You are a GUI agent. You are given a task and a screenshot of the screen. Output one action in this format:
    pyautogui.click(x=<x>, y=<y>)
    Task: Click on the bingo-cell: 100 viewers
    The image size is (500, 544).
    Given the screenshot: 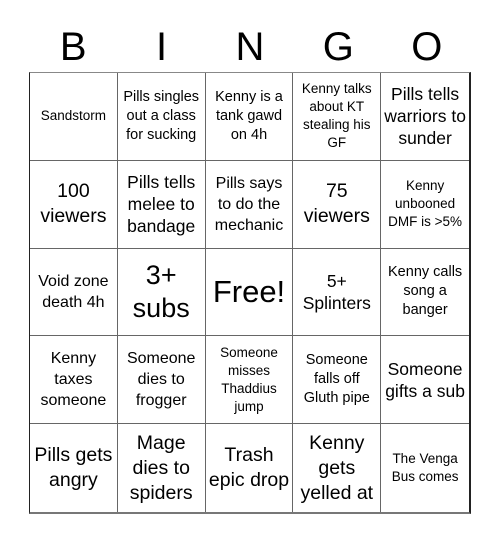 What is the action you would take?
    pyautogui.click(x=74, y=204)
    